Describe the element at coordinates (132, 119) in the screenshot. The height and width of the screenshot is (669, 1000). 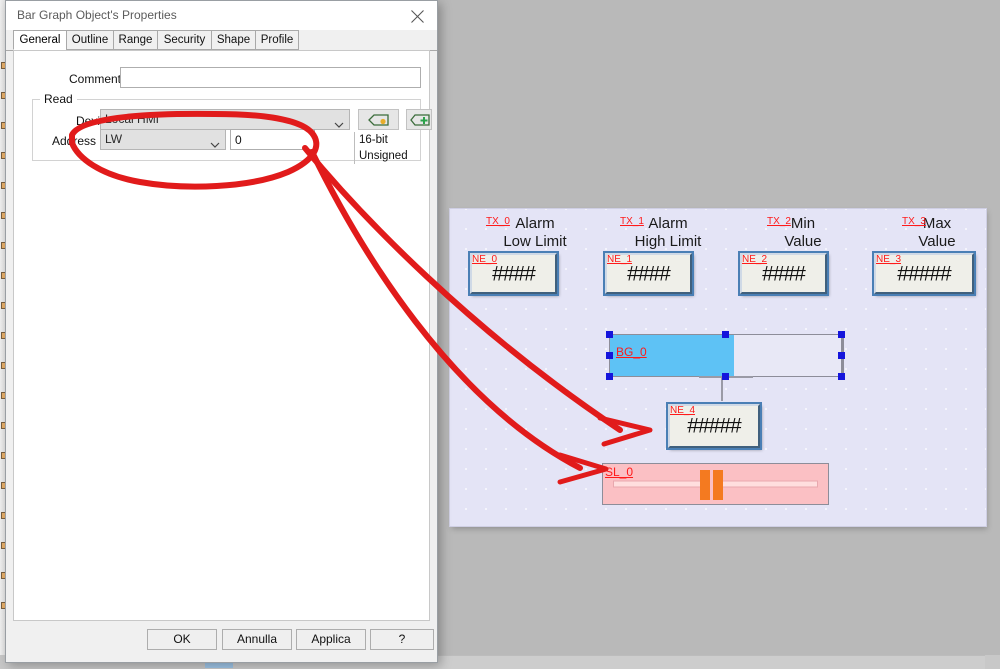
I see `device-value: Local HMI` at that location.